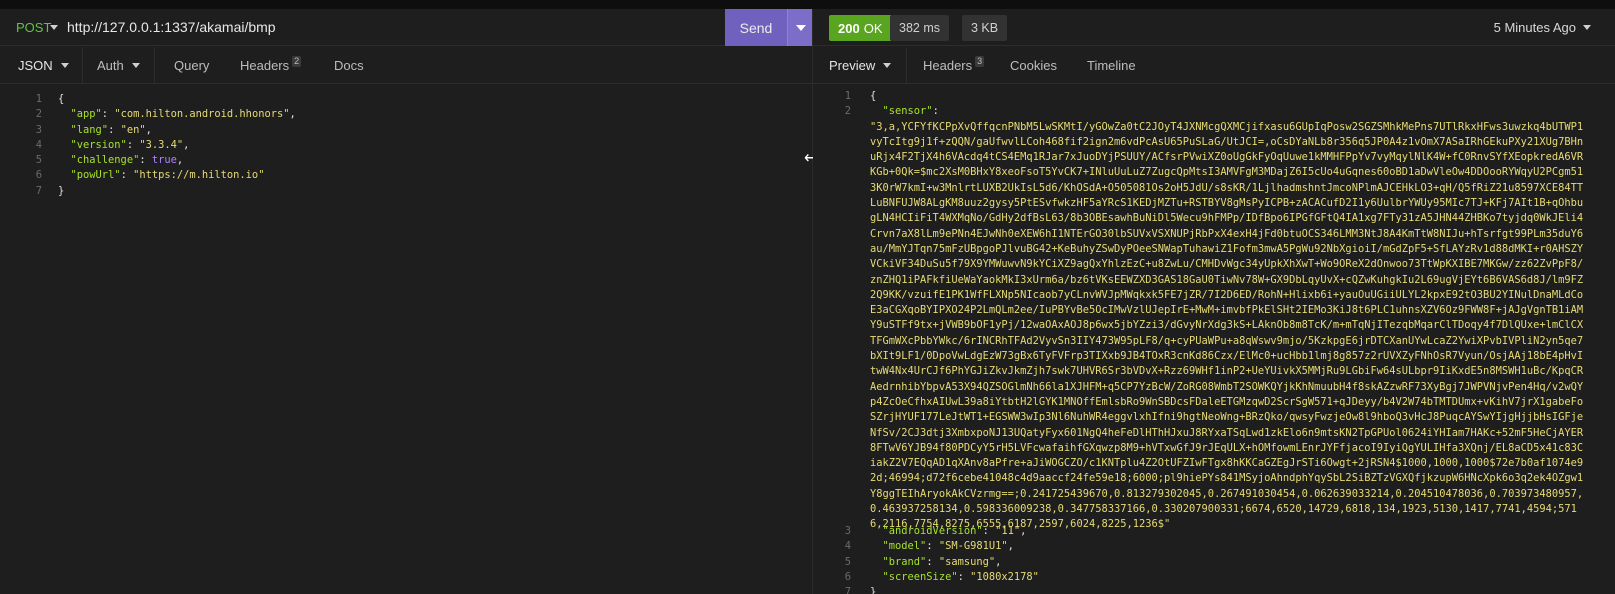 The image size is (1615, 594). I want to click on tab-label: Timeline, so click(1111, 65).